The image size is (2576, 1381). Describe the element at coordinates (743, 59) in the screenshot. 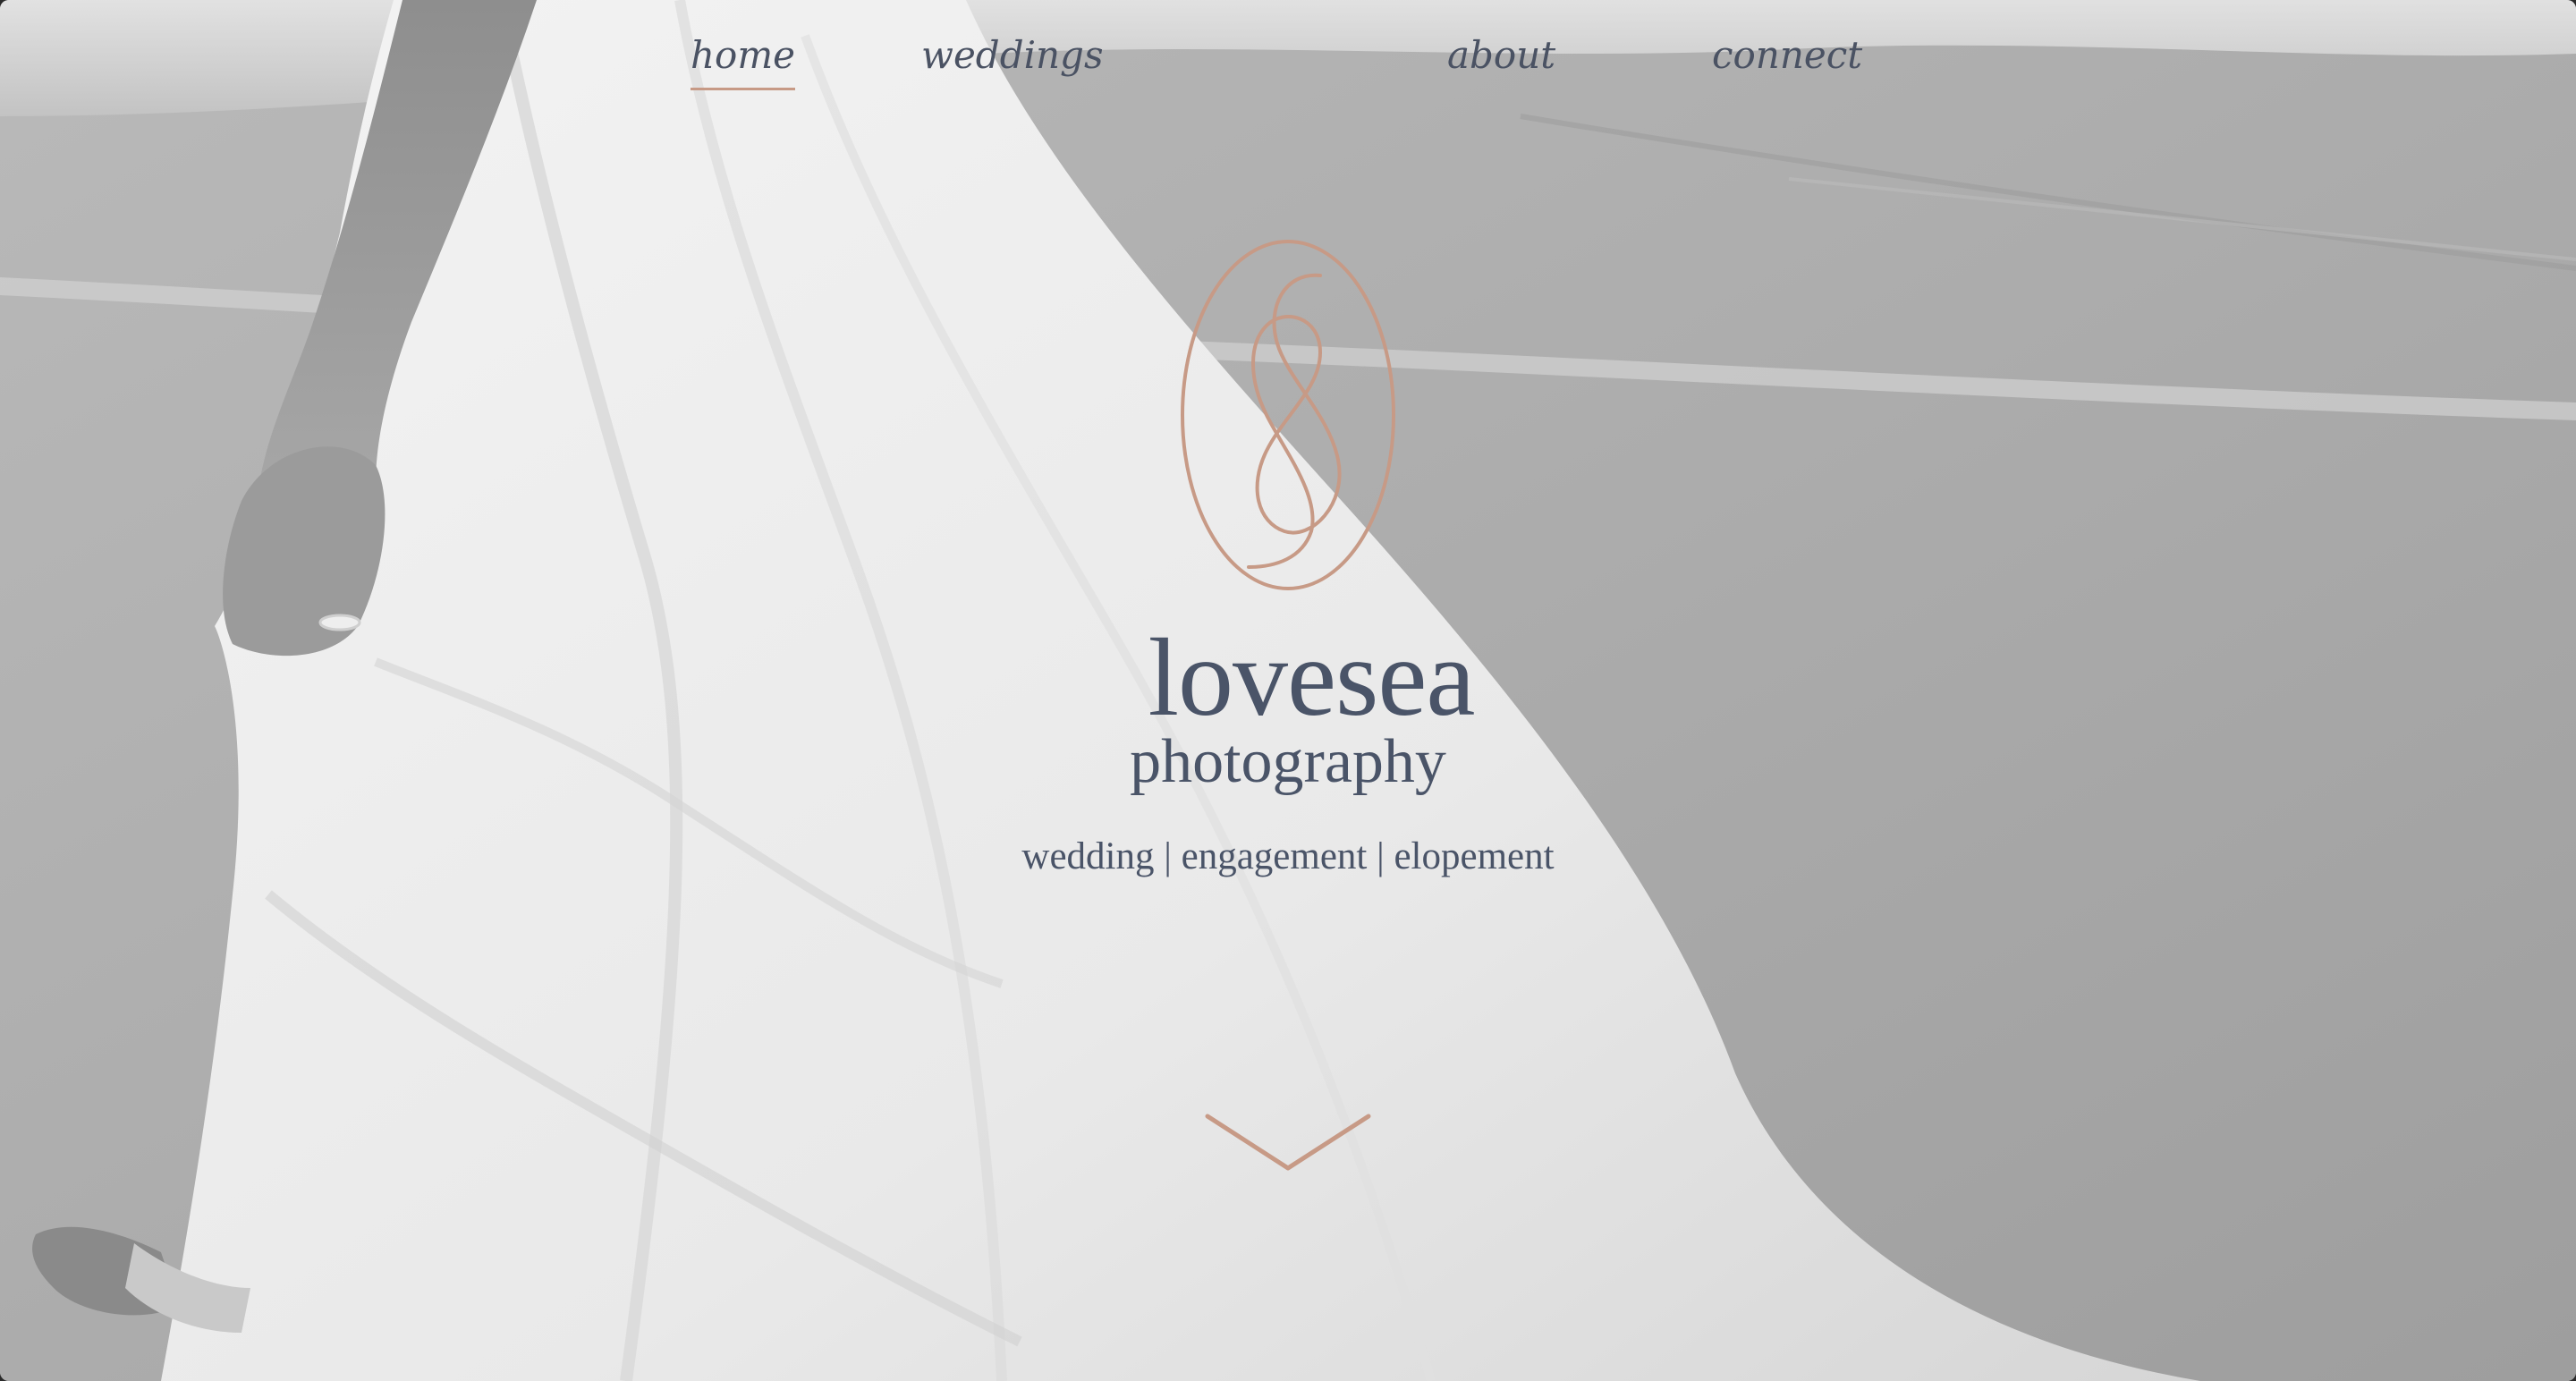

I see `nav-home: home` at that location.